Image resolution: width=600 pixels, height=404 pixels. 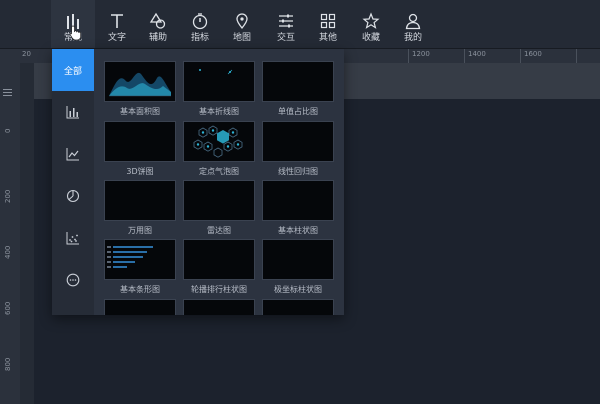 I want to click on toolbar-label: 文字, so click(x=116, y=38).